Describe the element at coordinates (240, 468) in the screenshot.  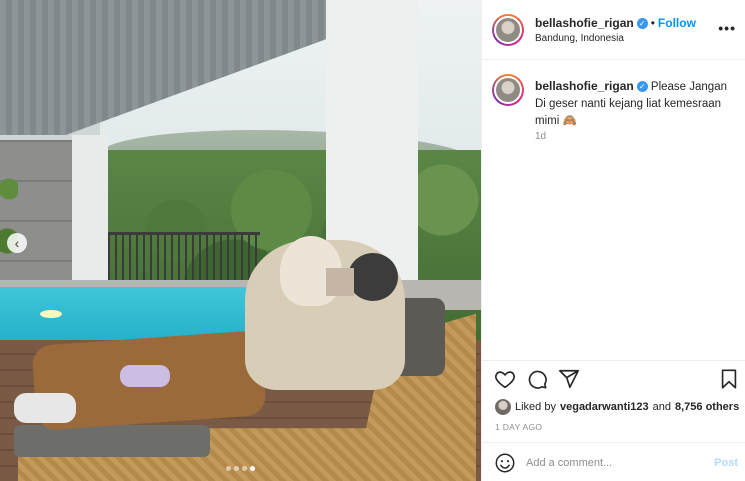
I see `carousel-indicator` at that location.